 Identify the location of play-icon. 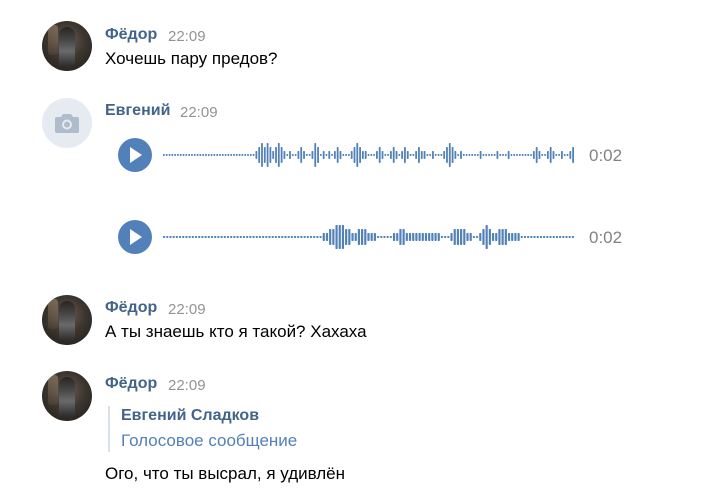
(136, 155).